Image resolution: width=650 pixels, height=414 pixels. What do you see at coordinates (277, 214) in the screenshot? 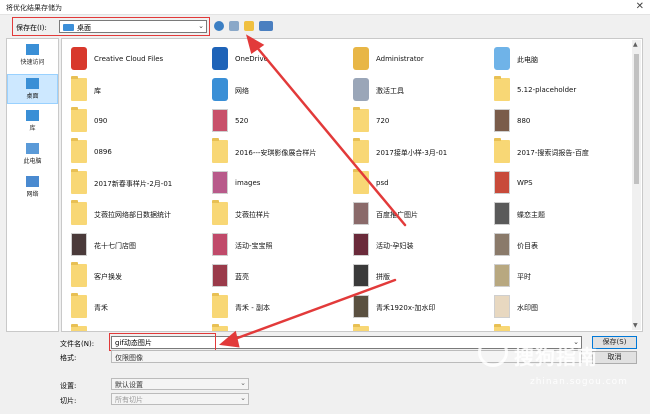
I see `file-item: 艾薇拉样片` at bounding box center [277, 214].